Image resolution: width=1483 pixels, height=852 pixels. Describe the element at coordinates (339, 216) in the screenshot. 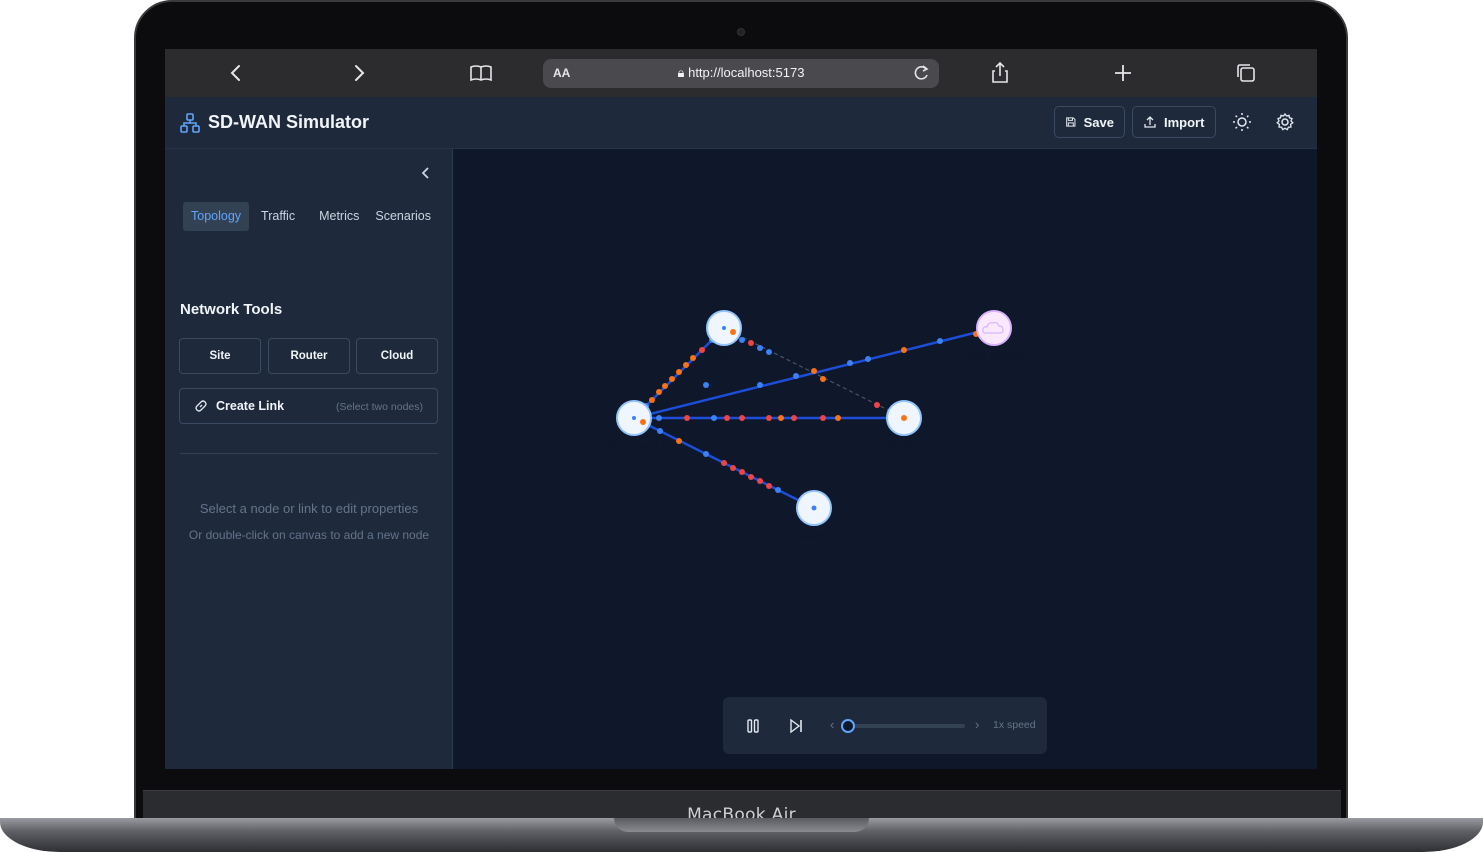

I see `tab-metrics: Metrics` at that location.